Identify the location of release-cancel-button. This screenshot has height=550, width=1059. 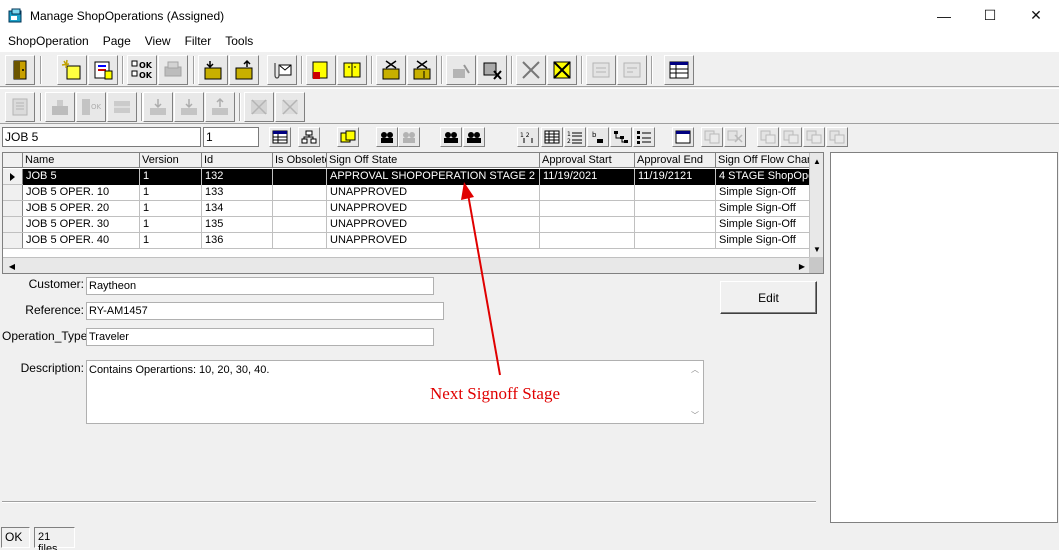
(492, 70).